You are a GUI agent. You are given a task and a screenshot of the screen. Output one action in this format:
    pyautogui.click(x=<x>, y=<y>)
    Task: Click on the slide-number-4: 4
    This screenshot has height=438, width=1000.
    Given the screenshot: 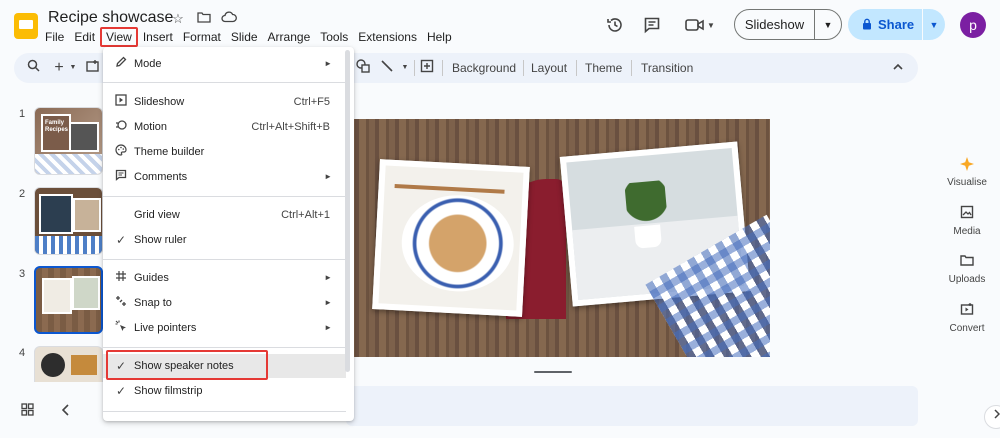 What is the action you would take?
    pyautogui.click(x=22, y=353)
    